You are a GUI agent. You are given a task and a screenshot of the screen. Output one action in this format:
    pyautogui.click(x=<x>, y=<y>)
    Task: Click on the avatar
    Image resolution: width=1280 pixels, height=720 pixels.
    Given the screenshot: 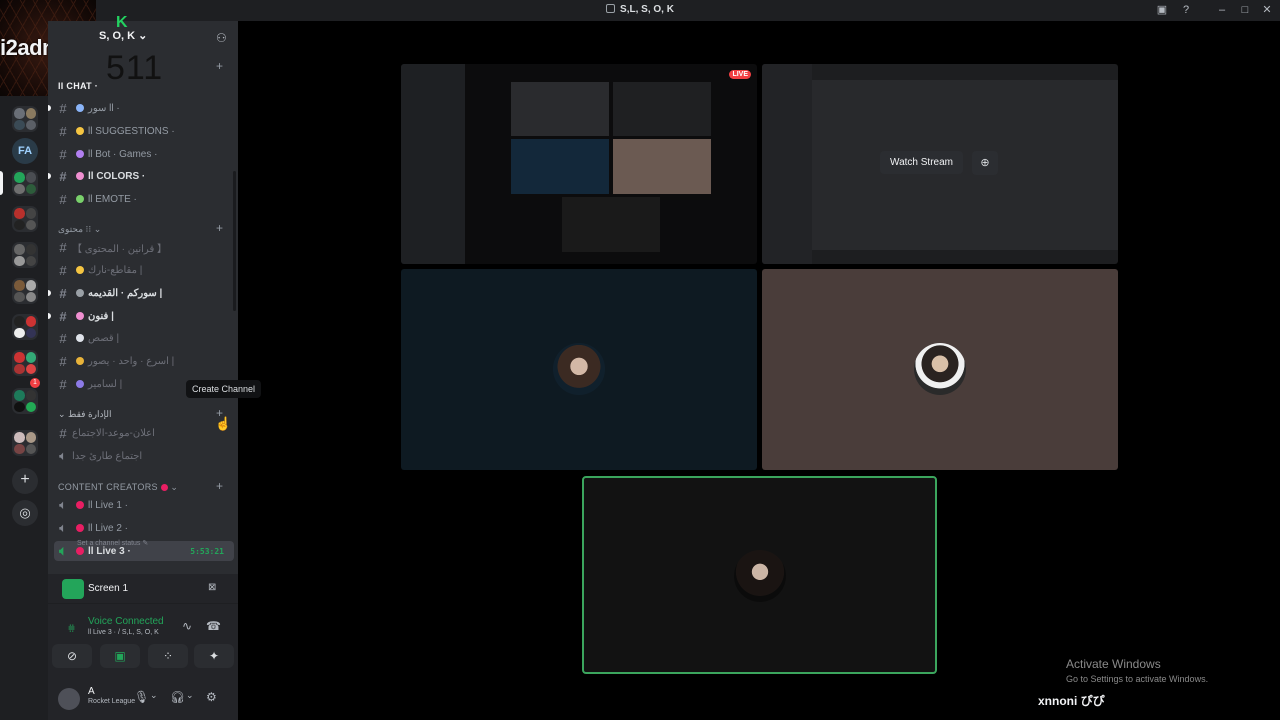 What is the action you would take?
    pyautogui.click(x=69, y=699)
    